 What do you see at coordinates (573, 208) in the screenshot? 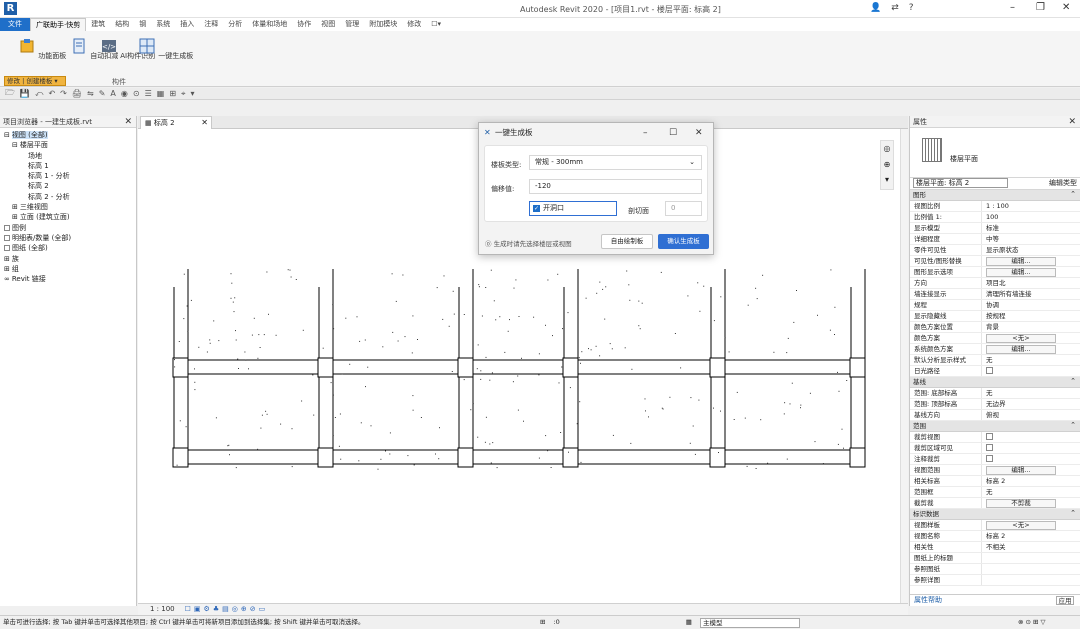
I see `open-hole-option: ✓ 开洞口` at bounding box center [573, 208].